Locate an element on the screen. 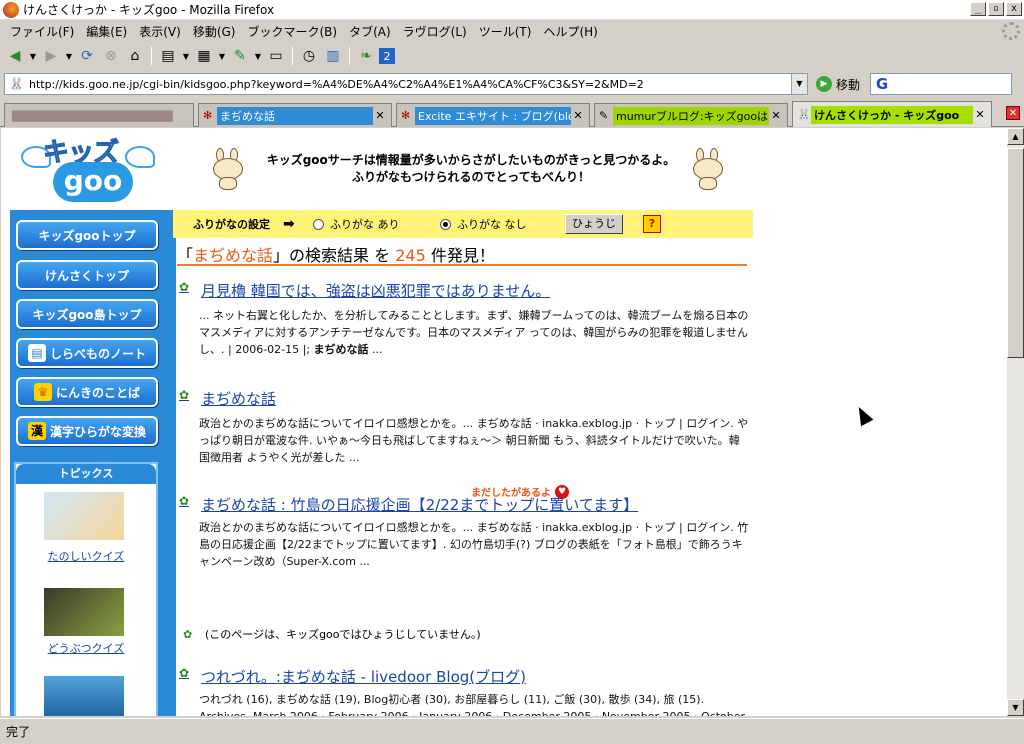  back-icon: ◀ is located at coordinates (15, 56).